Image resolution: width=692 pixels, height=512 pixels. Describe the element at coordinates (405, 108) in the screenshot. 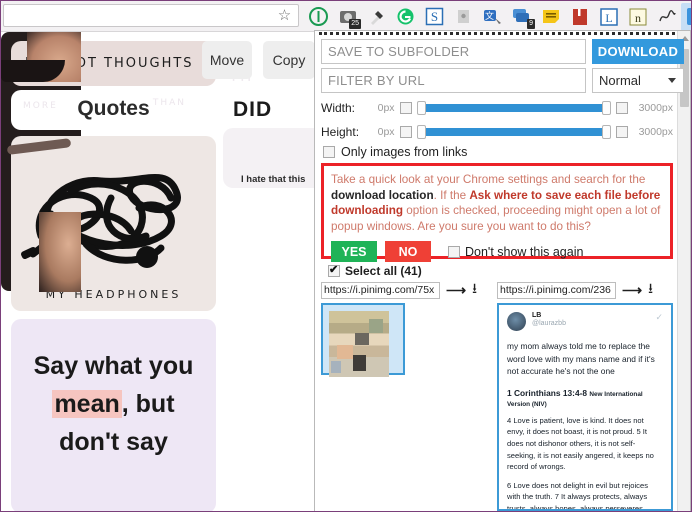

I see `width-min-checkbox` at that location.